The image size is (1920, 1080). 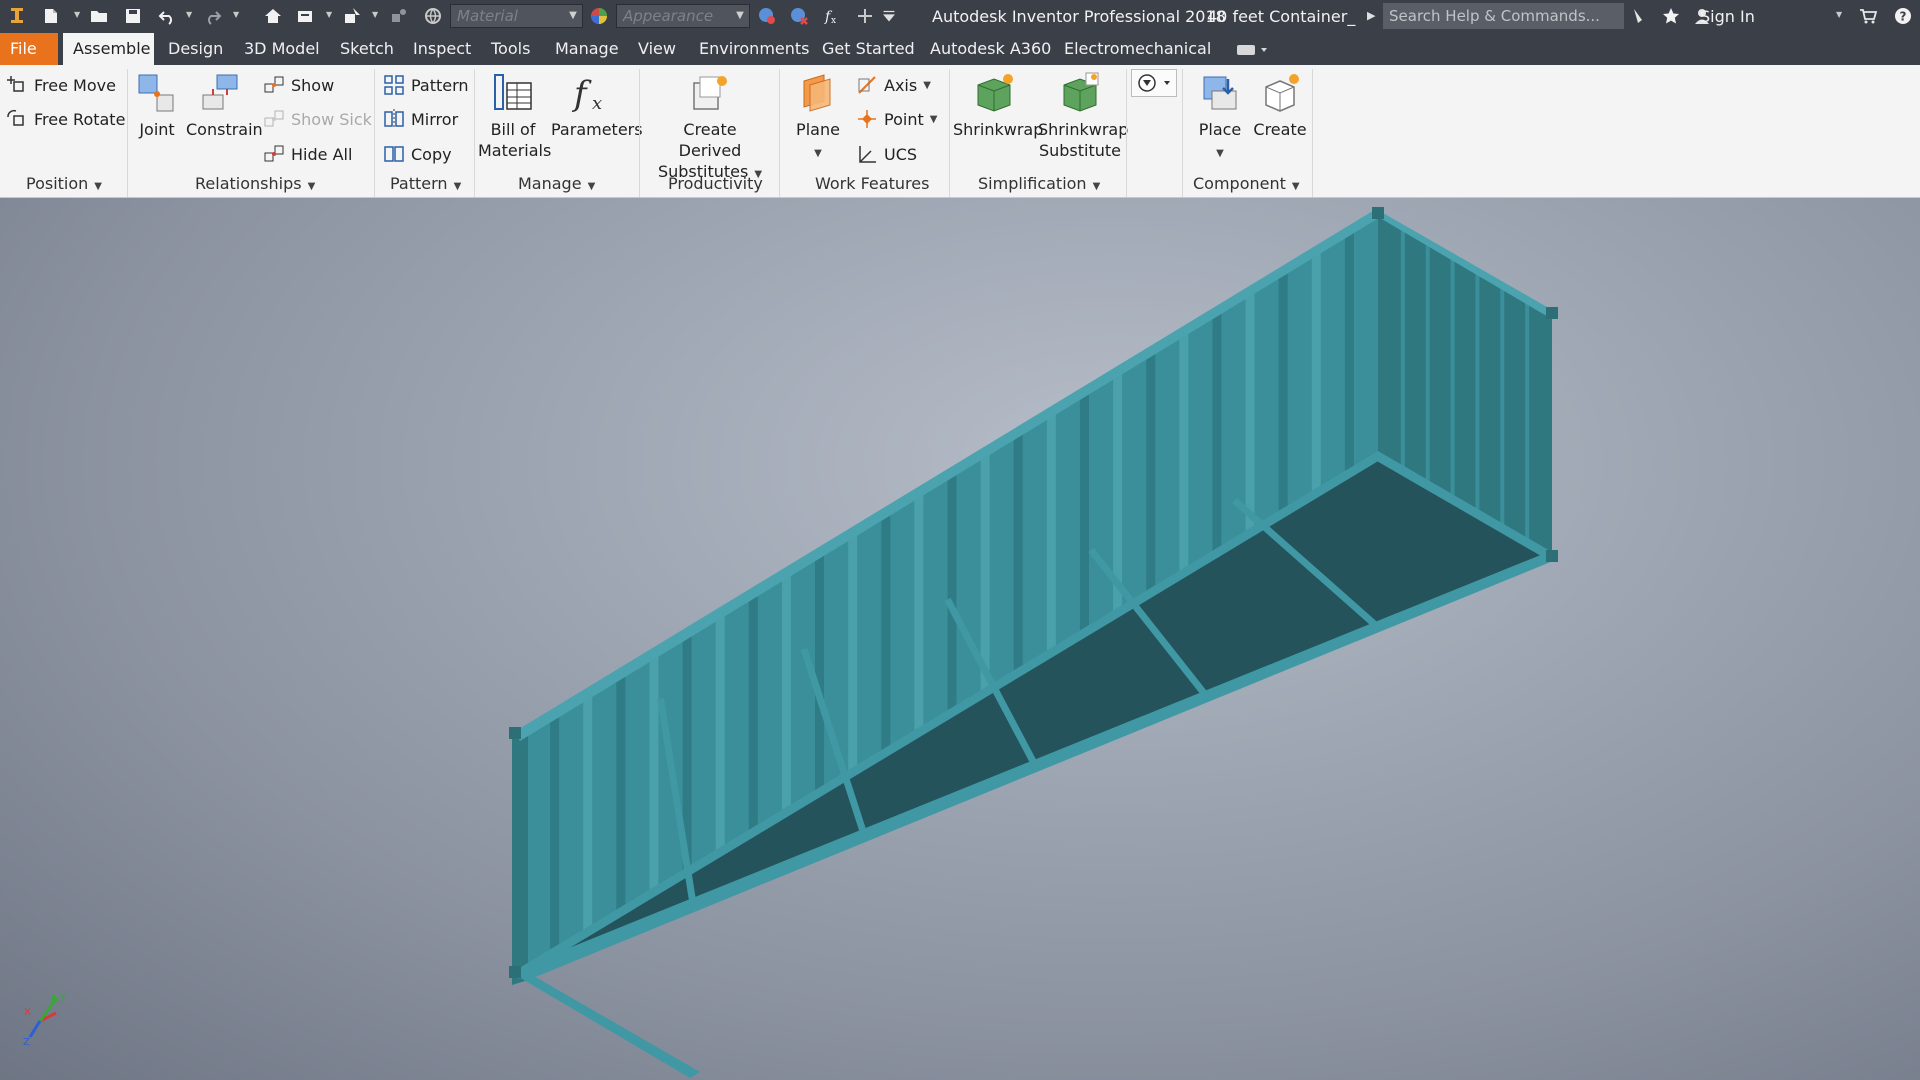 What do you see at coordinates (556, 184) in the screenshot?
I see `panel-label-manage: Manage ▼` at bounding box center [556, 184].